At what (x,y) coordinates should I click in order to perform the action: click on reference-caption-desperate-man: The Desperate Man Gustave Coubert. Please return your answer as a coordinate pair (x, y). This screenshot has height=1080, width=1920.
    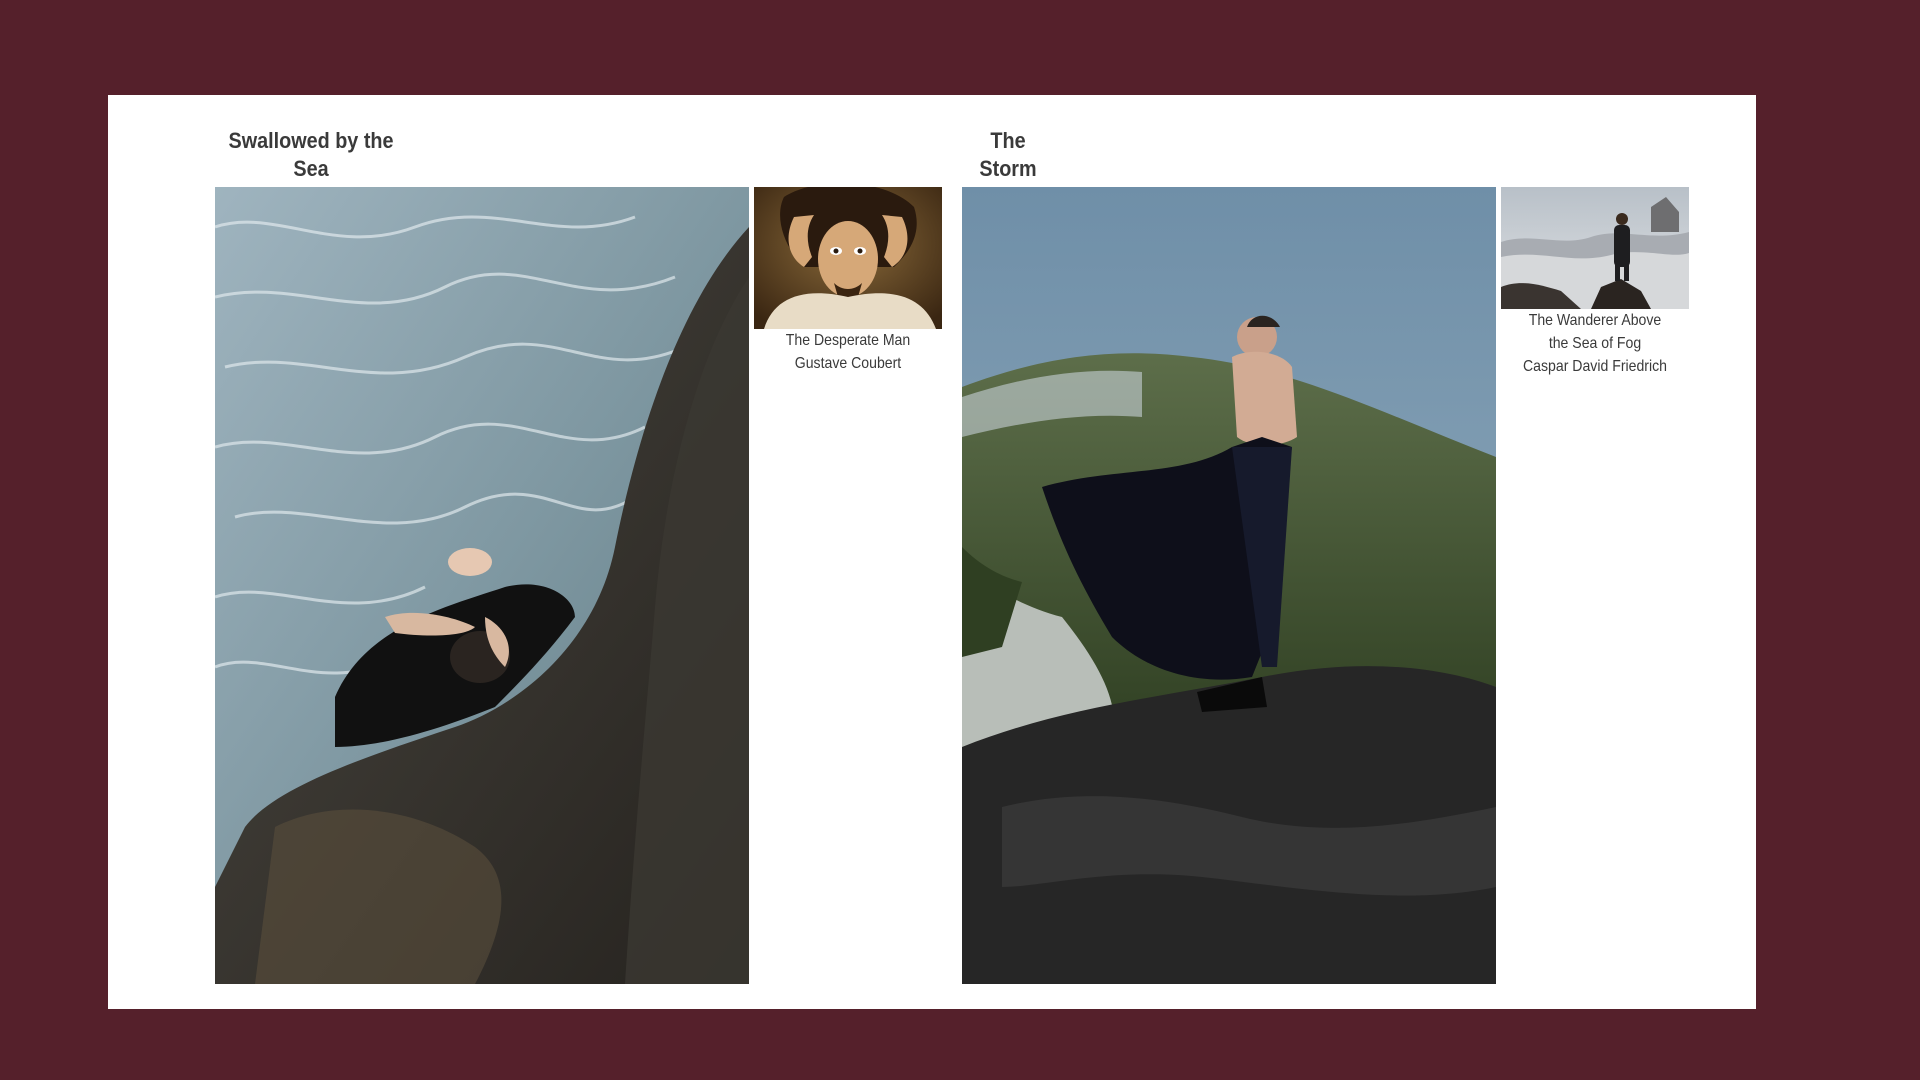
    Looking at the image, I should click on (847, 352).